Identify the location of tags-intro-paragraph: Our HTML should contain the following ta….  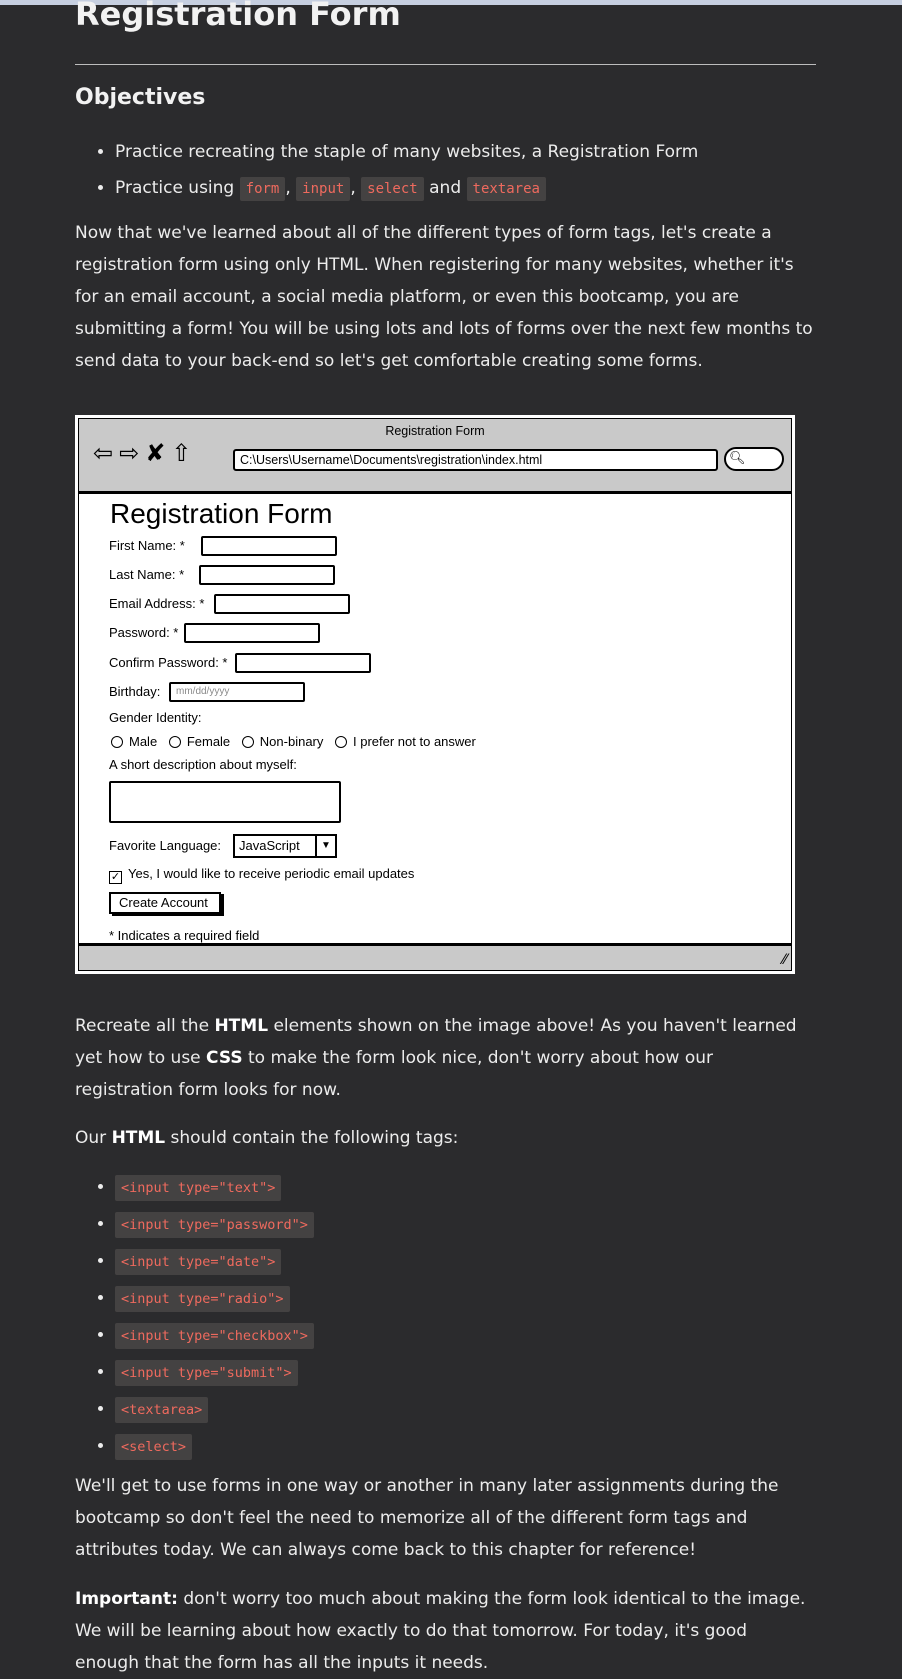
(445, 1138).